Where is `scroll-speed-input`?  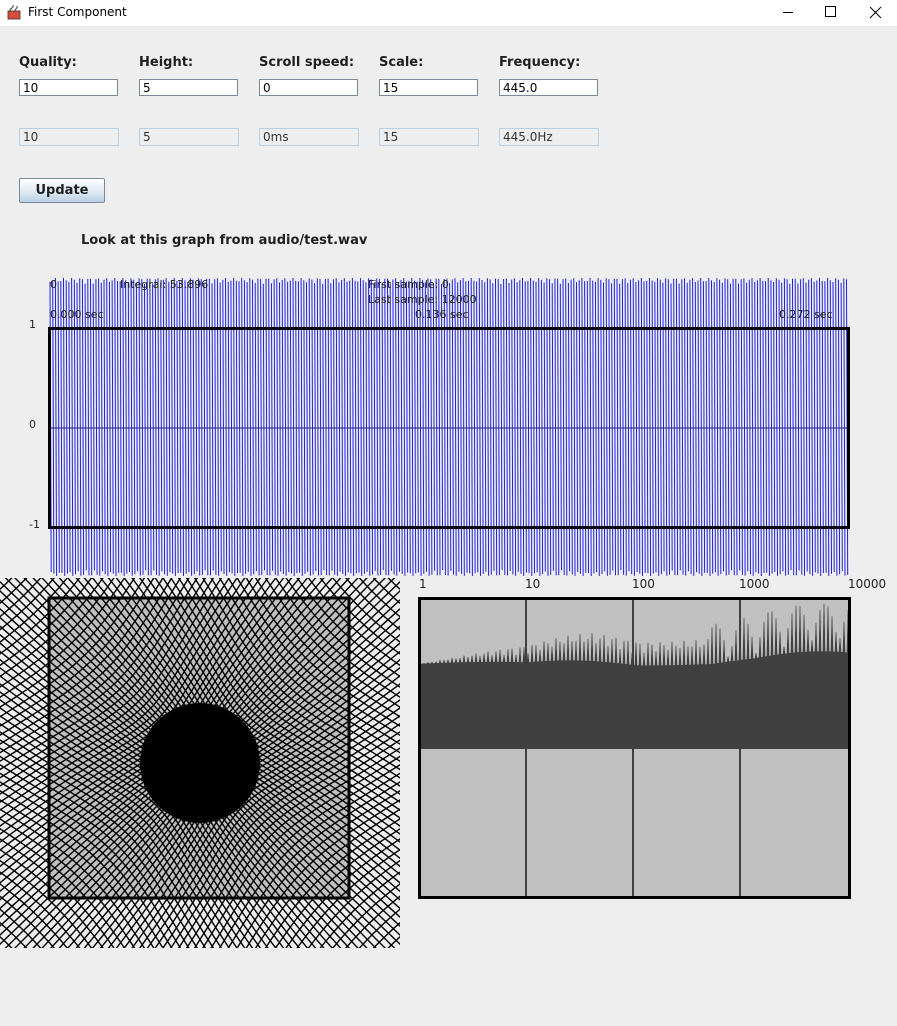 scroll-speed-input is located at coordinates (308, 87).